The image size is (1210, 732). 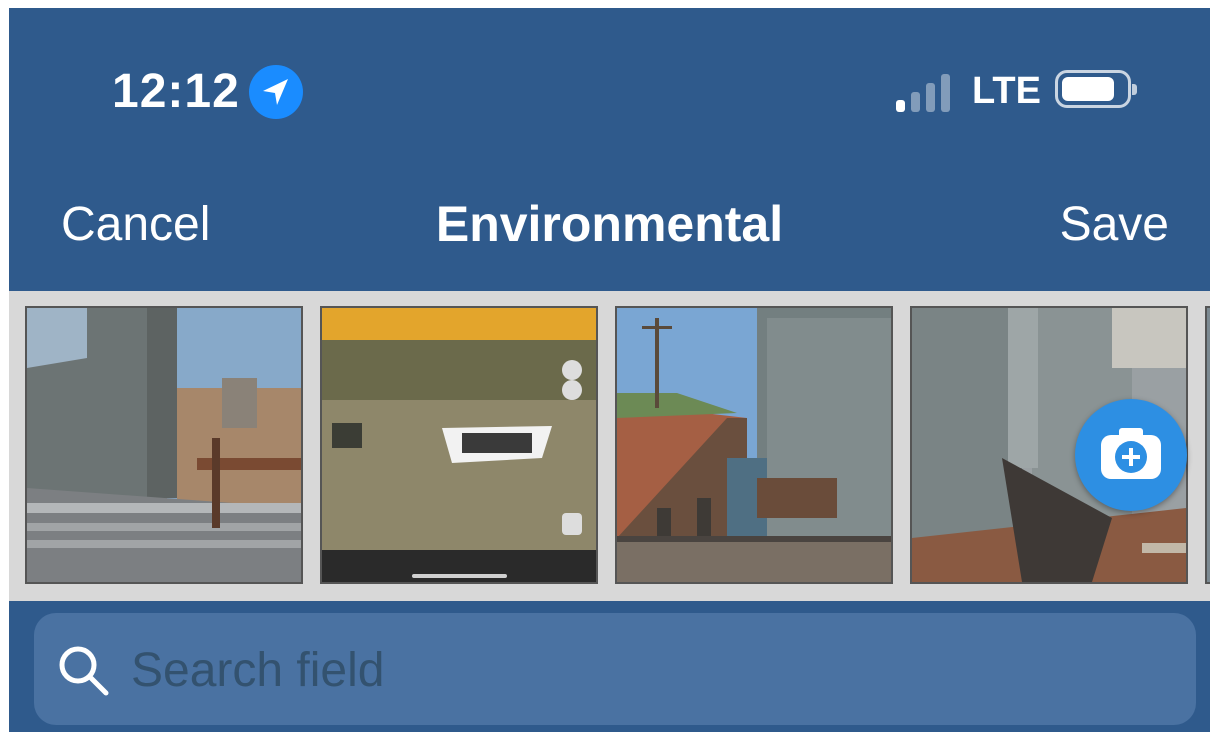 I want to click on add-photo-button, so click(x=1131, y=455).